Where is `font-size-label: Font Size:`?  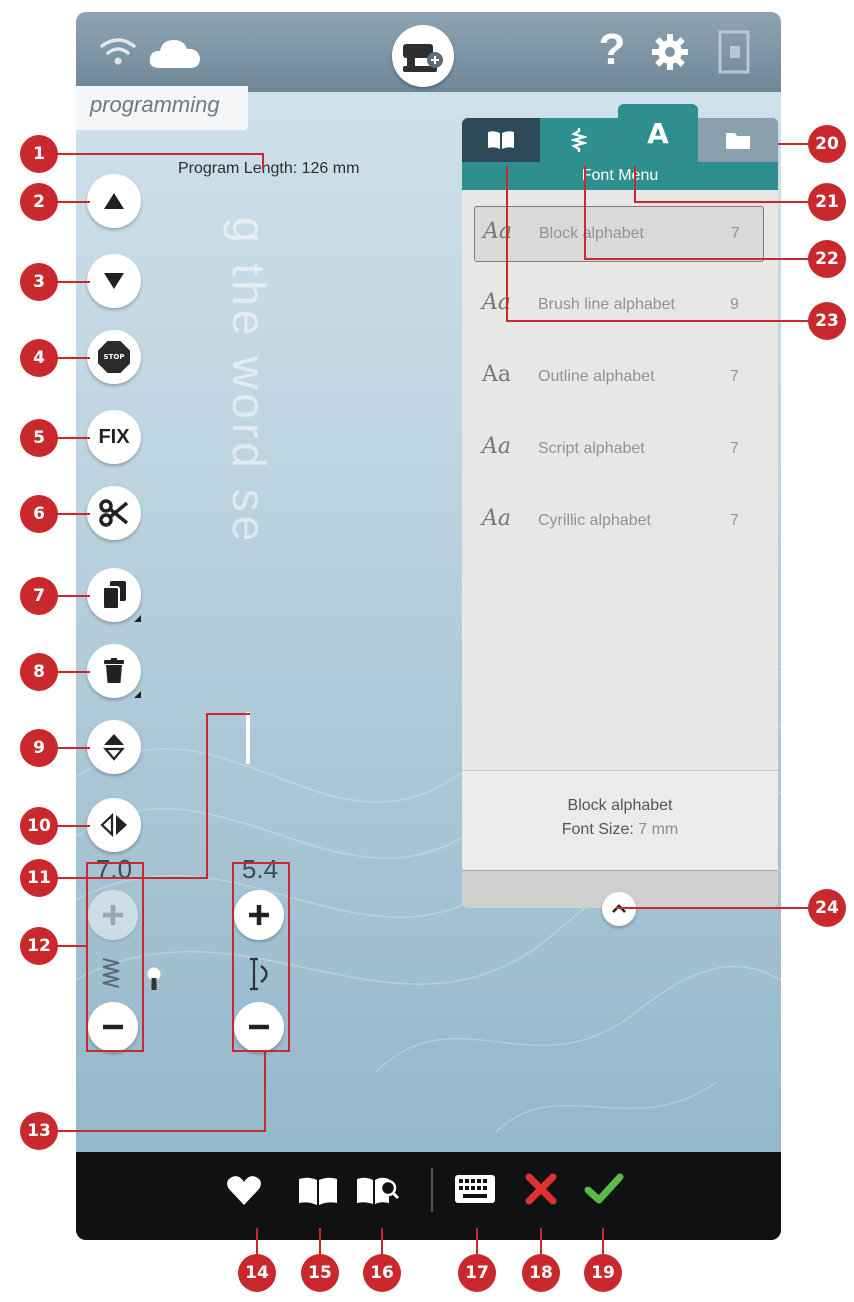
font-size-label: Font Size: is located at coordinates (597, 829).